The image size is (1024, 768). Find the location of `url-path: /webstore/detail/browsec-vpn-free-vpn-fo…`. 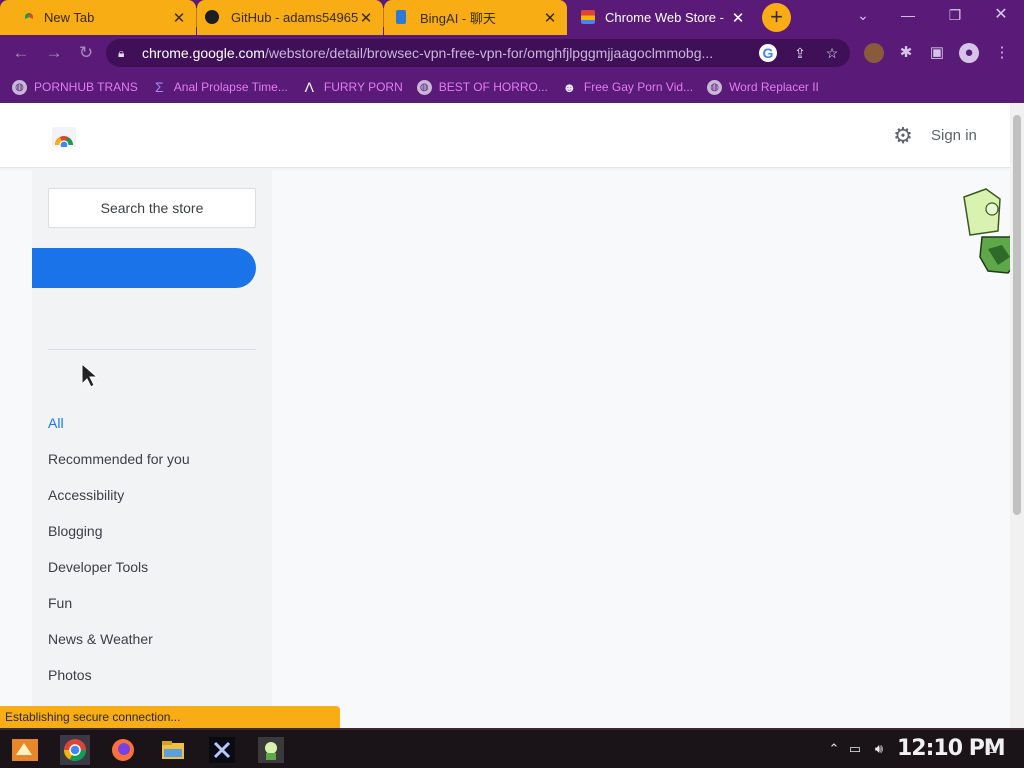

url-path: /webstore/detail/browsec-vpn-free-vpn-fo… is located at coordinates (489, 53).